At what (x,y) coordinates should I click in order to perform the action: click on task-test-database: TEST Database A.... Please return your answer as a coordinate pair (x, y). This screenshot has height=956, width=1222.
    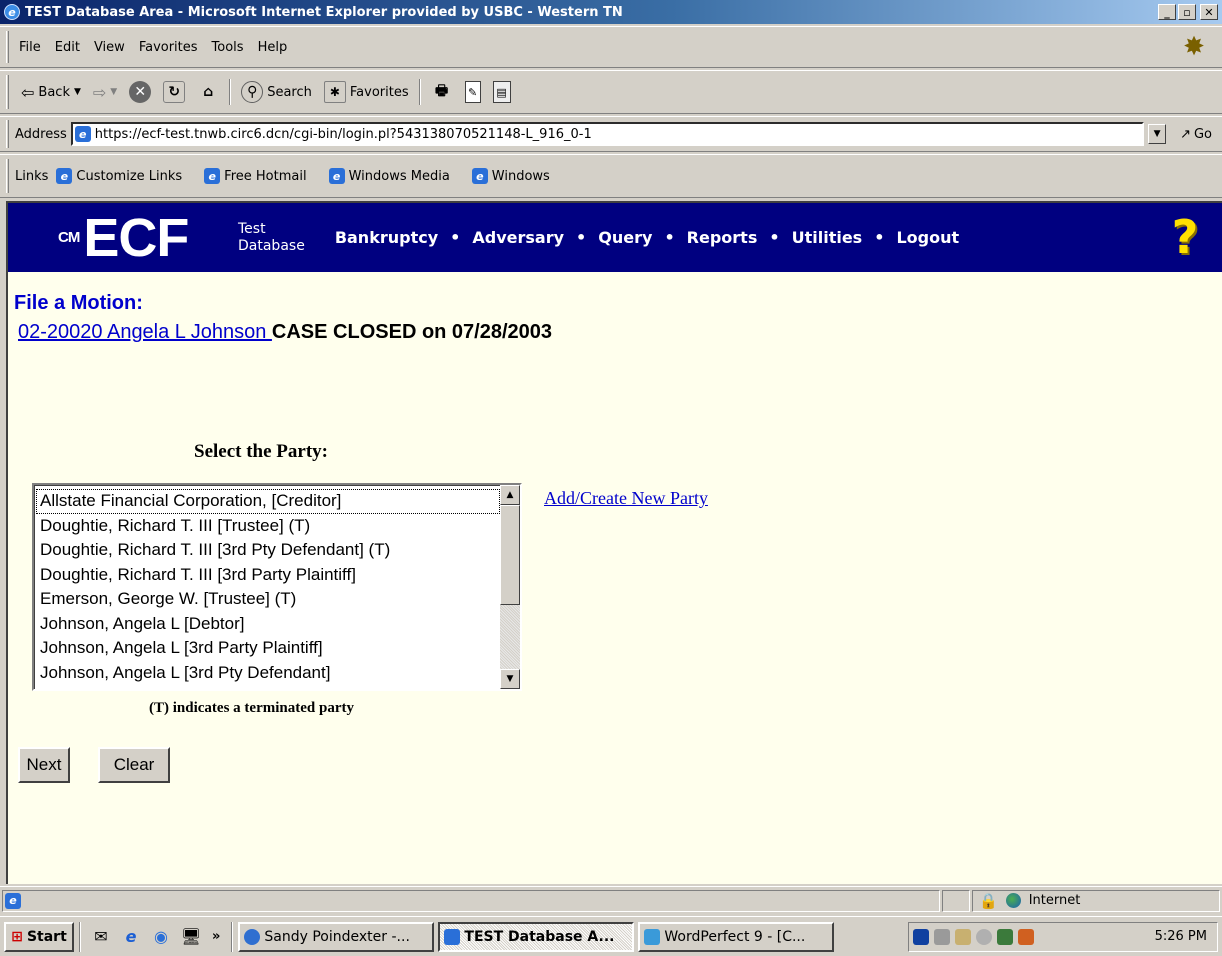
    Looking at the image, I should click on (536, 936).